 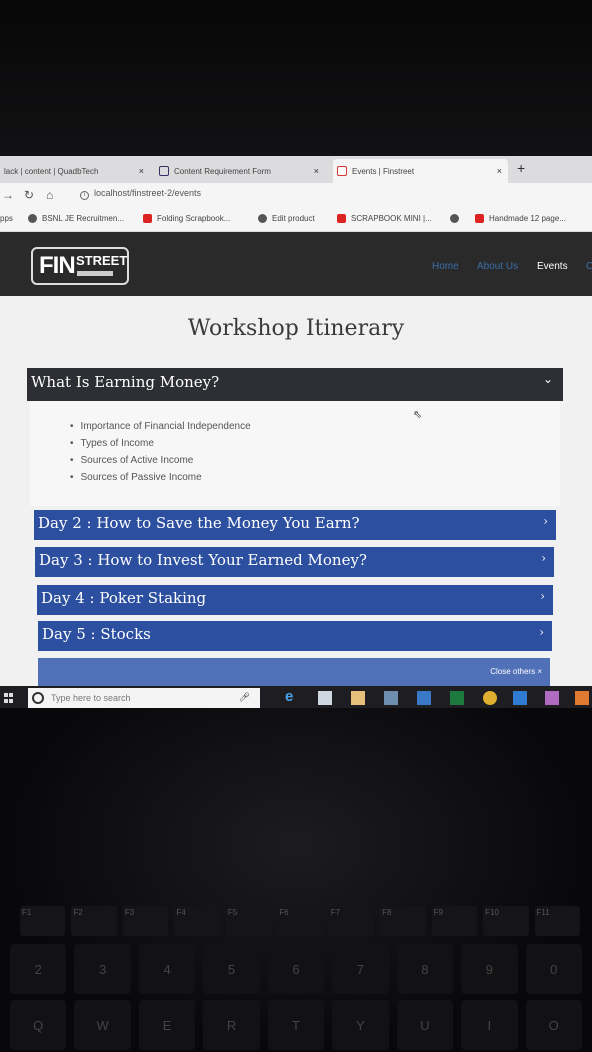 I want to click on url-field: i localhost/finstreet-2/events, so click(x=140, y=194).